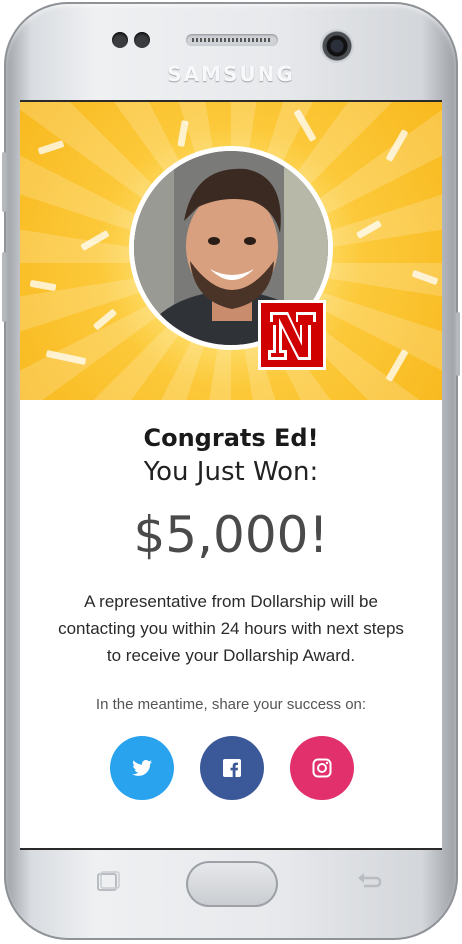 The width and height of the screenshot is (462, 944). I want to click on home-button, so click(232, 884).